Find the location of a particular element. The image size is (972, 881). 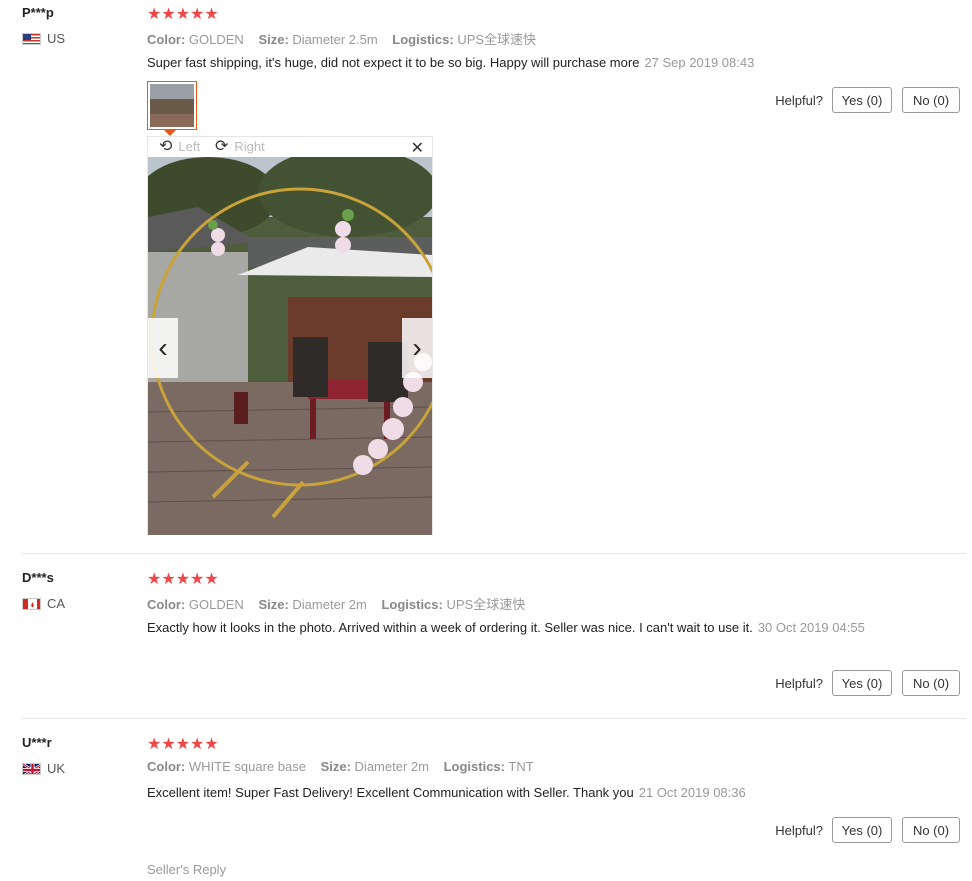

close-icon: ✕ is located at coordinates (417, 148).